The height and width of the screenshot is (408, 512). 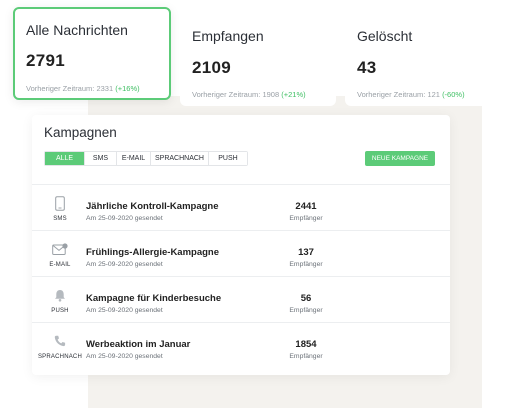 What do you see at coordinates (70, 88) in the screenshot?
I see `stat-previous-label: Vorheriger Zeitraum: 2331` at bounding box center [70, 88].